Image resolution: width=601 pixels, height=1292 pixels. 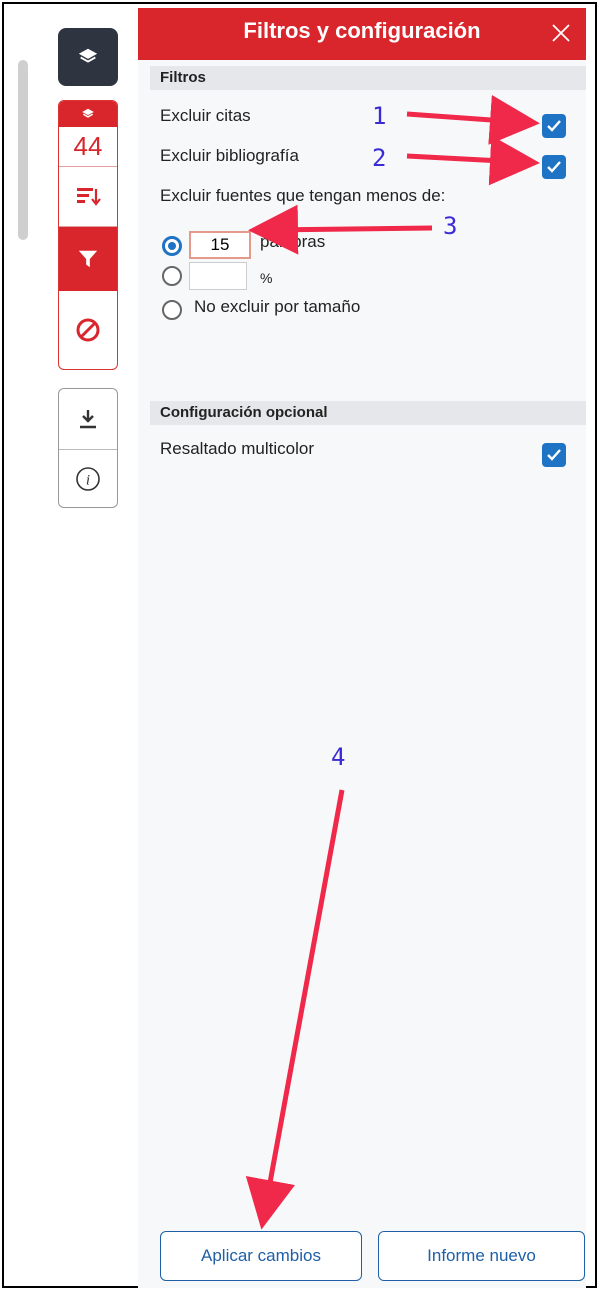 What do you see at coordinates (237, 448) in the screenshot?
I see `multicolor-label: Resaltado multicolor` at bounding box center [237, 448].